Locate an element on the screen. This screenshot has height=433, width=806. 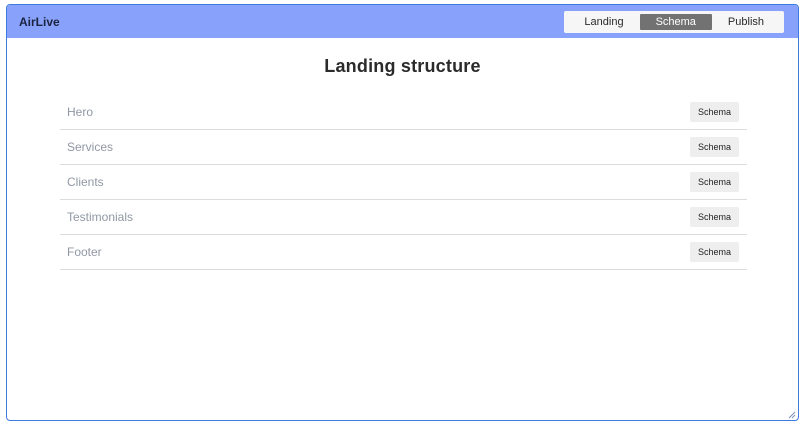
section-row-footer: Footer Schema is located at coordinates (403, 252).